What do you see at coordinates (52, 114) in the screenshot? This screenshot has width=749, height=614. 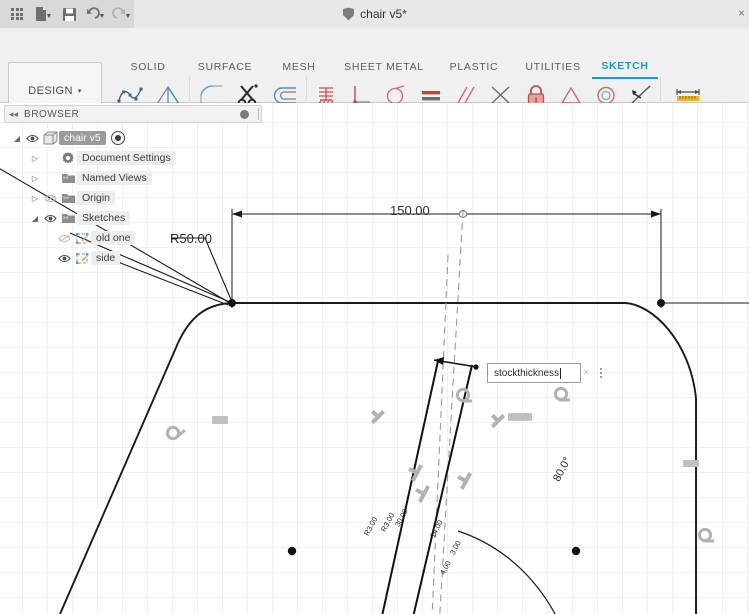 I see `browser-label: BROWSER` at bounding box center [52, 114].